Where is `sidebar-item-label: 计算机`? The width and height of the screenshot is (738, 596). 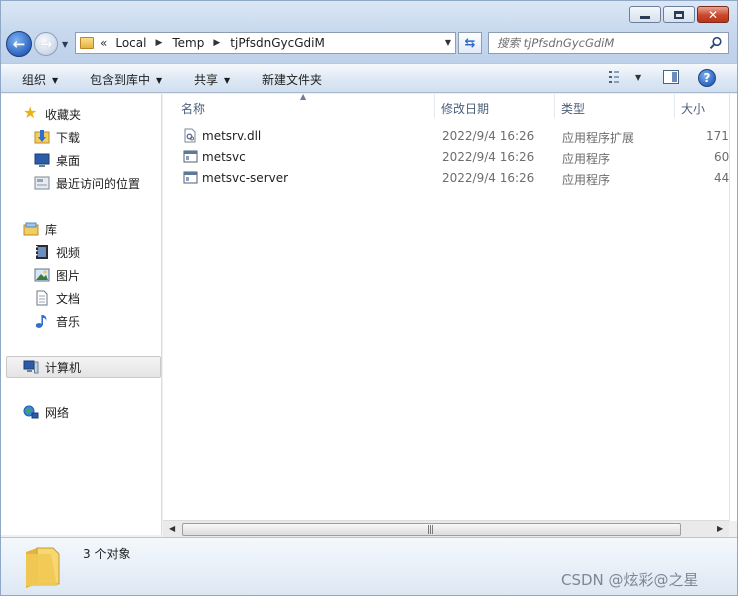 sidebar-item-label: 计算机 is located at coordinates (63, 367).